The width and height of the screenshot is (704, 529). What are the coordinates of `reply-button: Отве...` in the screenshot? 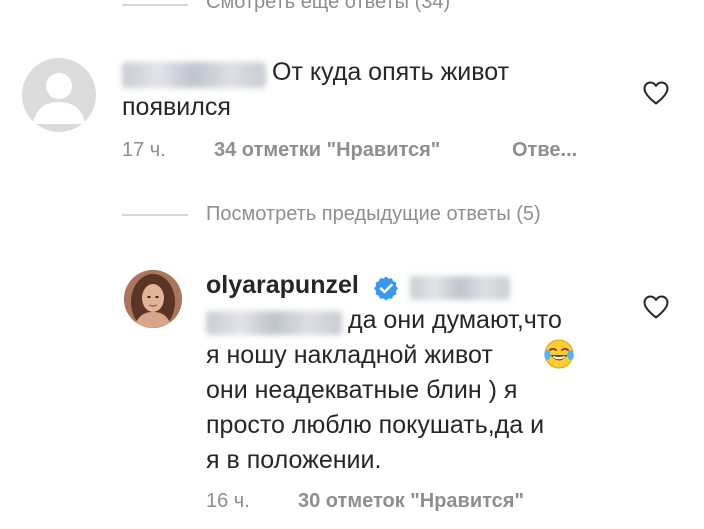 It's located at (544, 150).